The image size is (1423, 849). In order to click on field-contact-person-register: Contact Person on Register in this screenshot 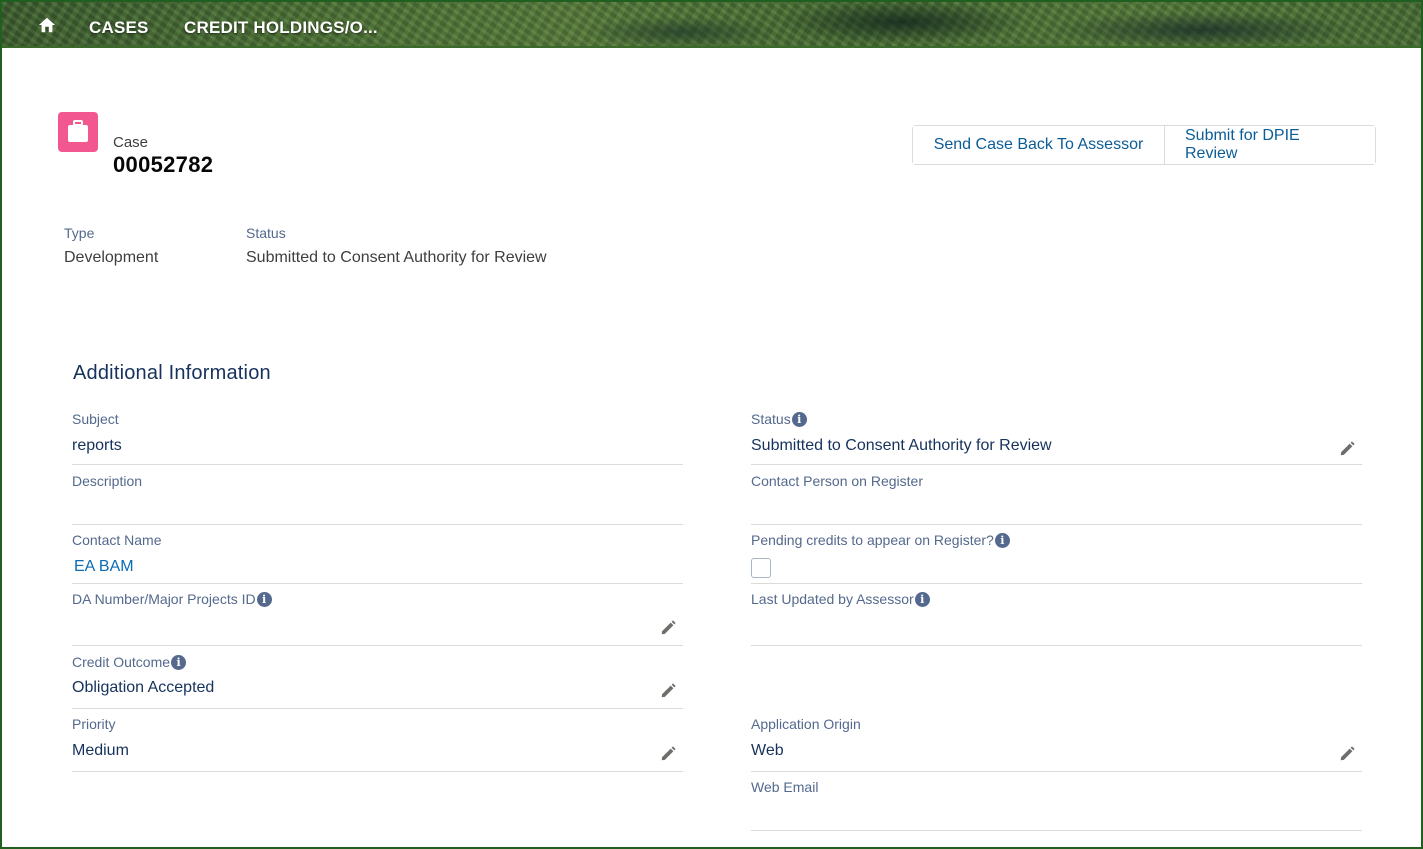, I will do `click(1056, 498)`.